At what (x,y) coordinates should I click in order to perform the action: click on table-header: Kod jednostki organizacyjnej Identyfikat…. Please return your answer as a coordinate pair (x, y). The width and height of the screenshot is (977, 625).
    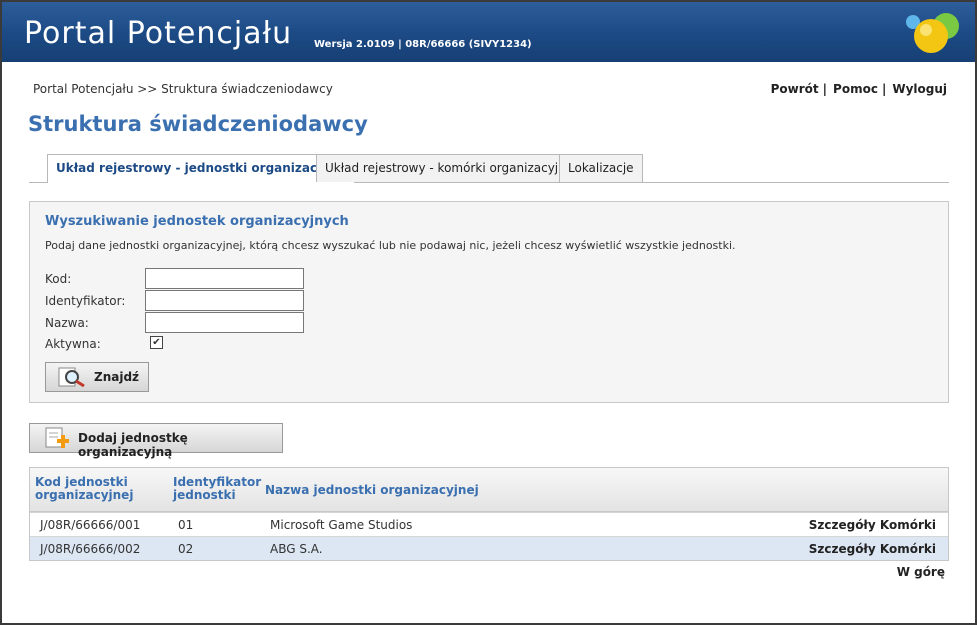
    Looking at the image, I should click on (489, 490).